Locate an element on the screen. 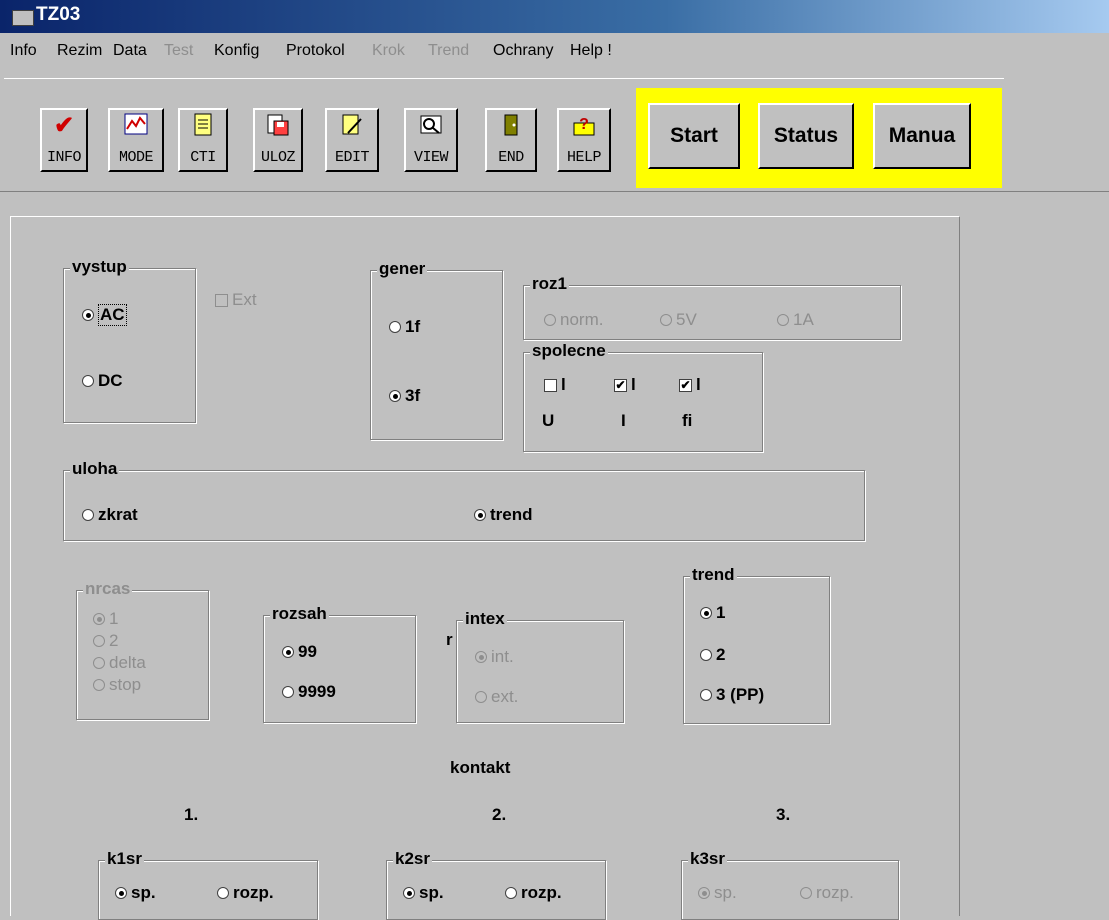 The image size is (1109, 920). edit-button: EDIT is located at coordinates (352, 140).